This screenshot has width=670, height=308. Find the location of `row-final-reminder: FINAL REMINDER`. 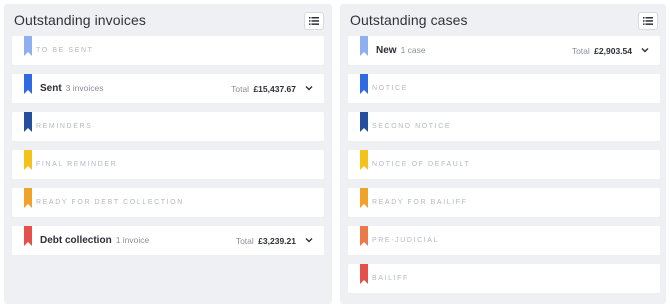

row-final-reminder: FINAL REMINDER is located at coordinates (168, 164).